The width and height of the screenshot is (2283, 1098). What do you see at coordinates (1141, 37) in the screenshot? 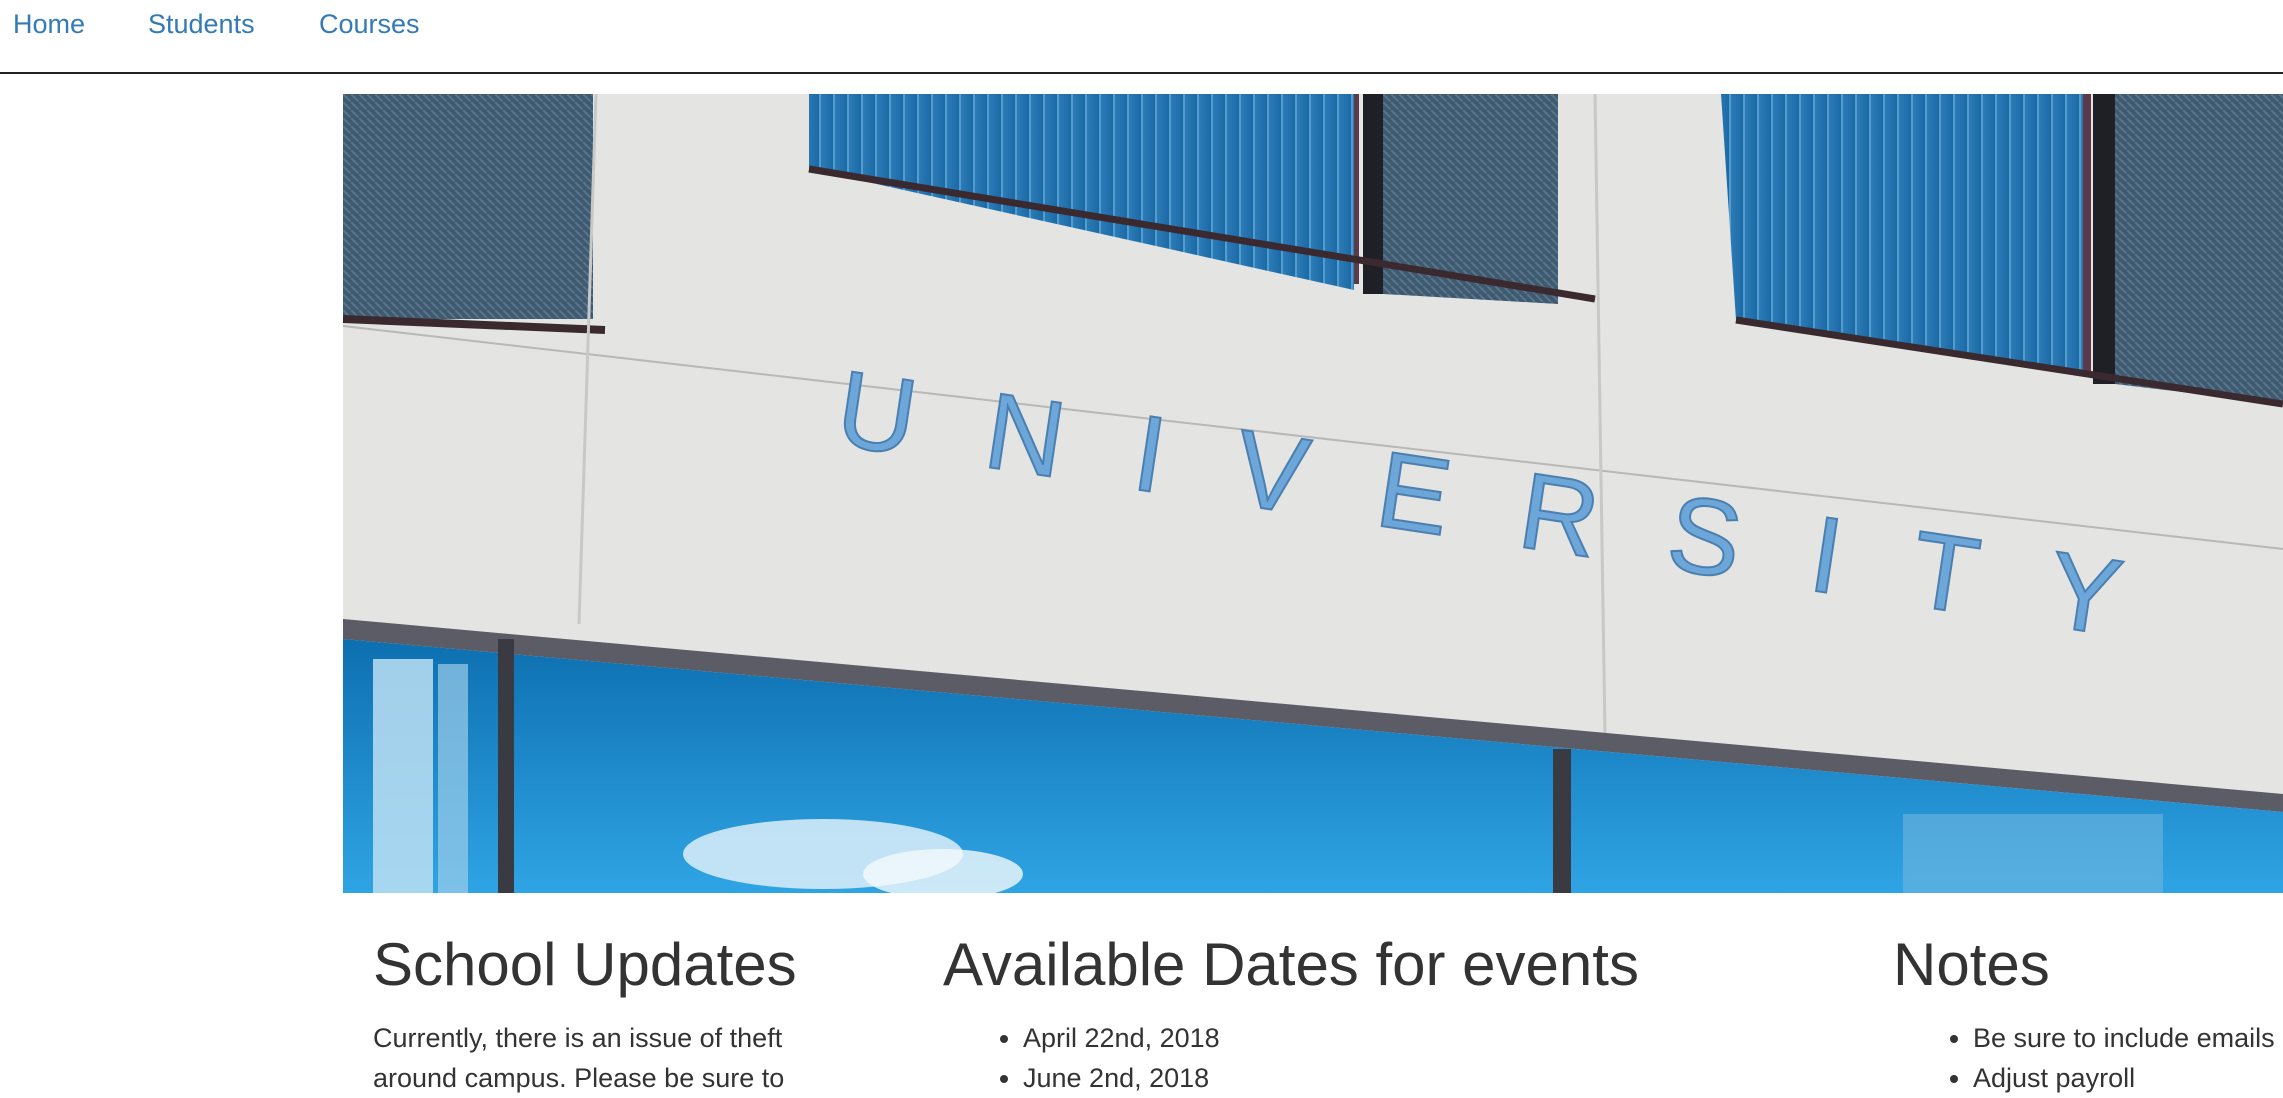
I see `top-navigation: Home Students Courses` at bounding box center [1141, 37].